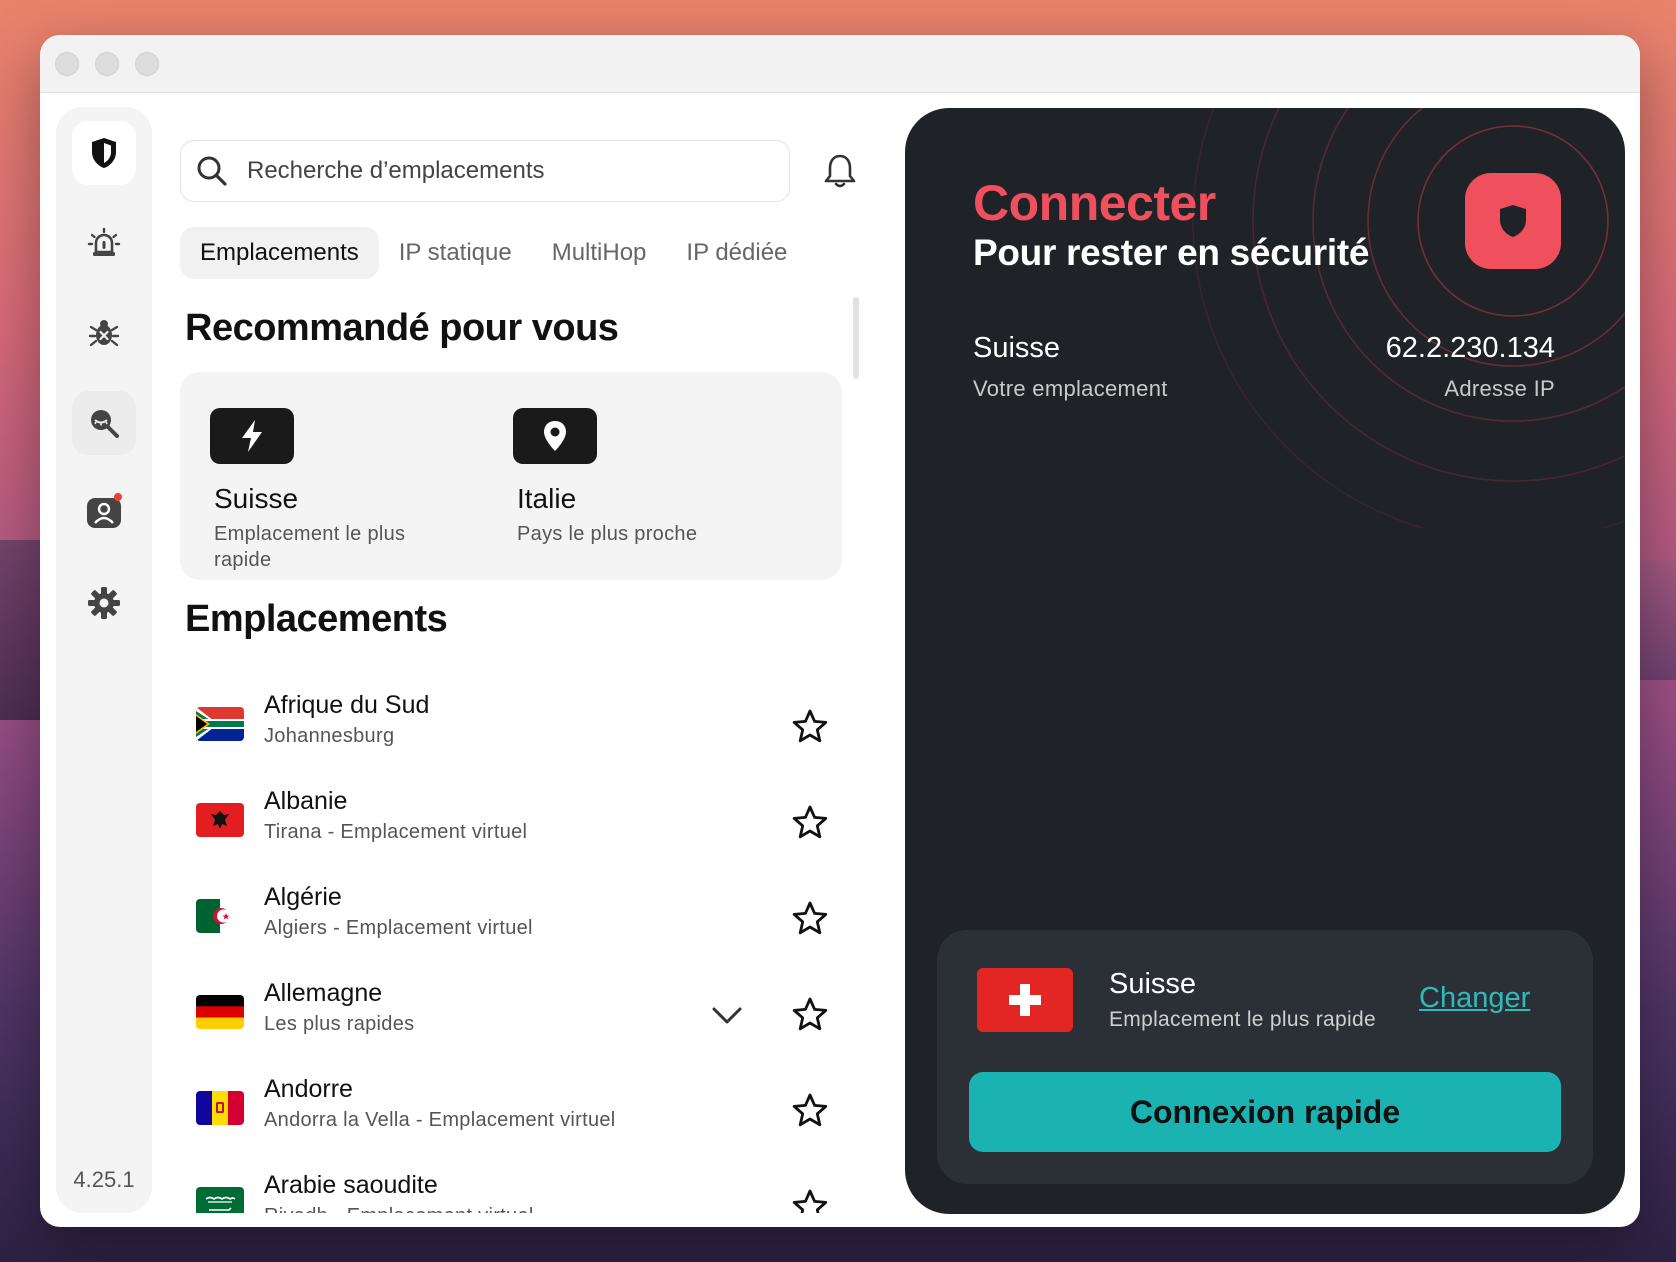 This screenshot has width=1676, height=1262. What do you see at coordinates (1408, 318) in the screenshot?
I see `radar-rings-decoration` at bounding box center [1408, 318].